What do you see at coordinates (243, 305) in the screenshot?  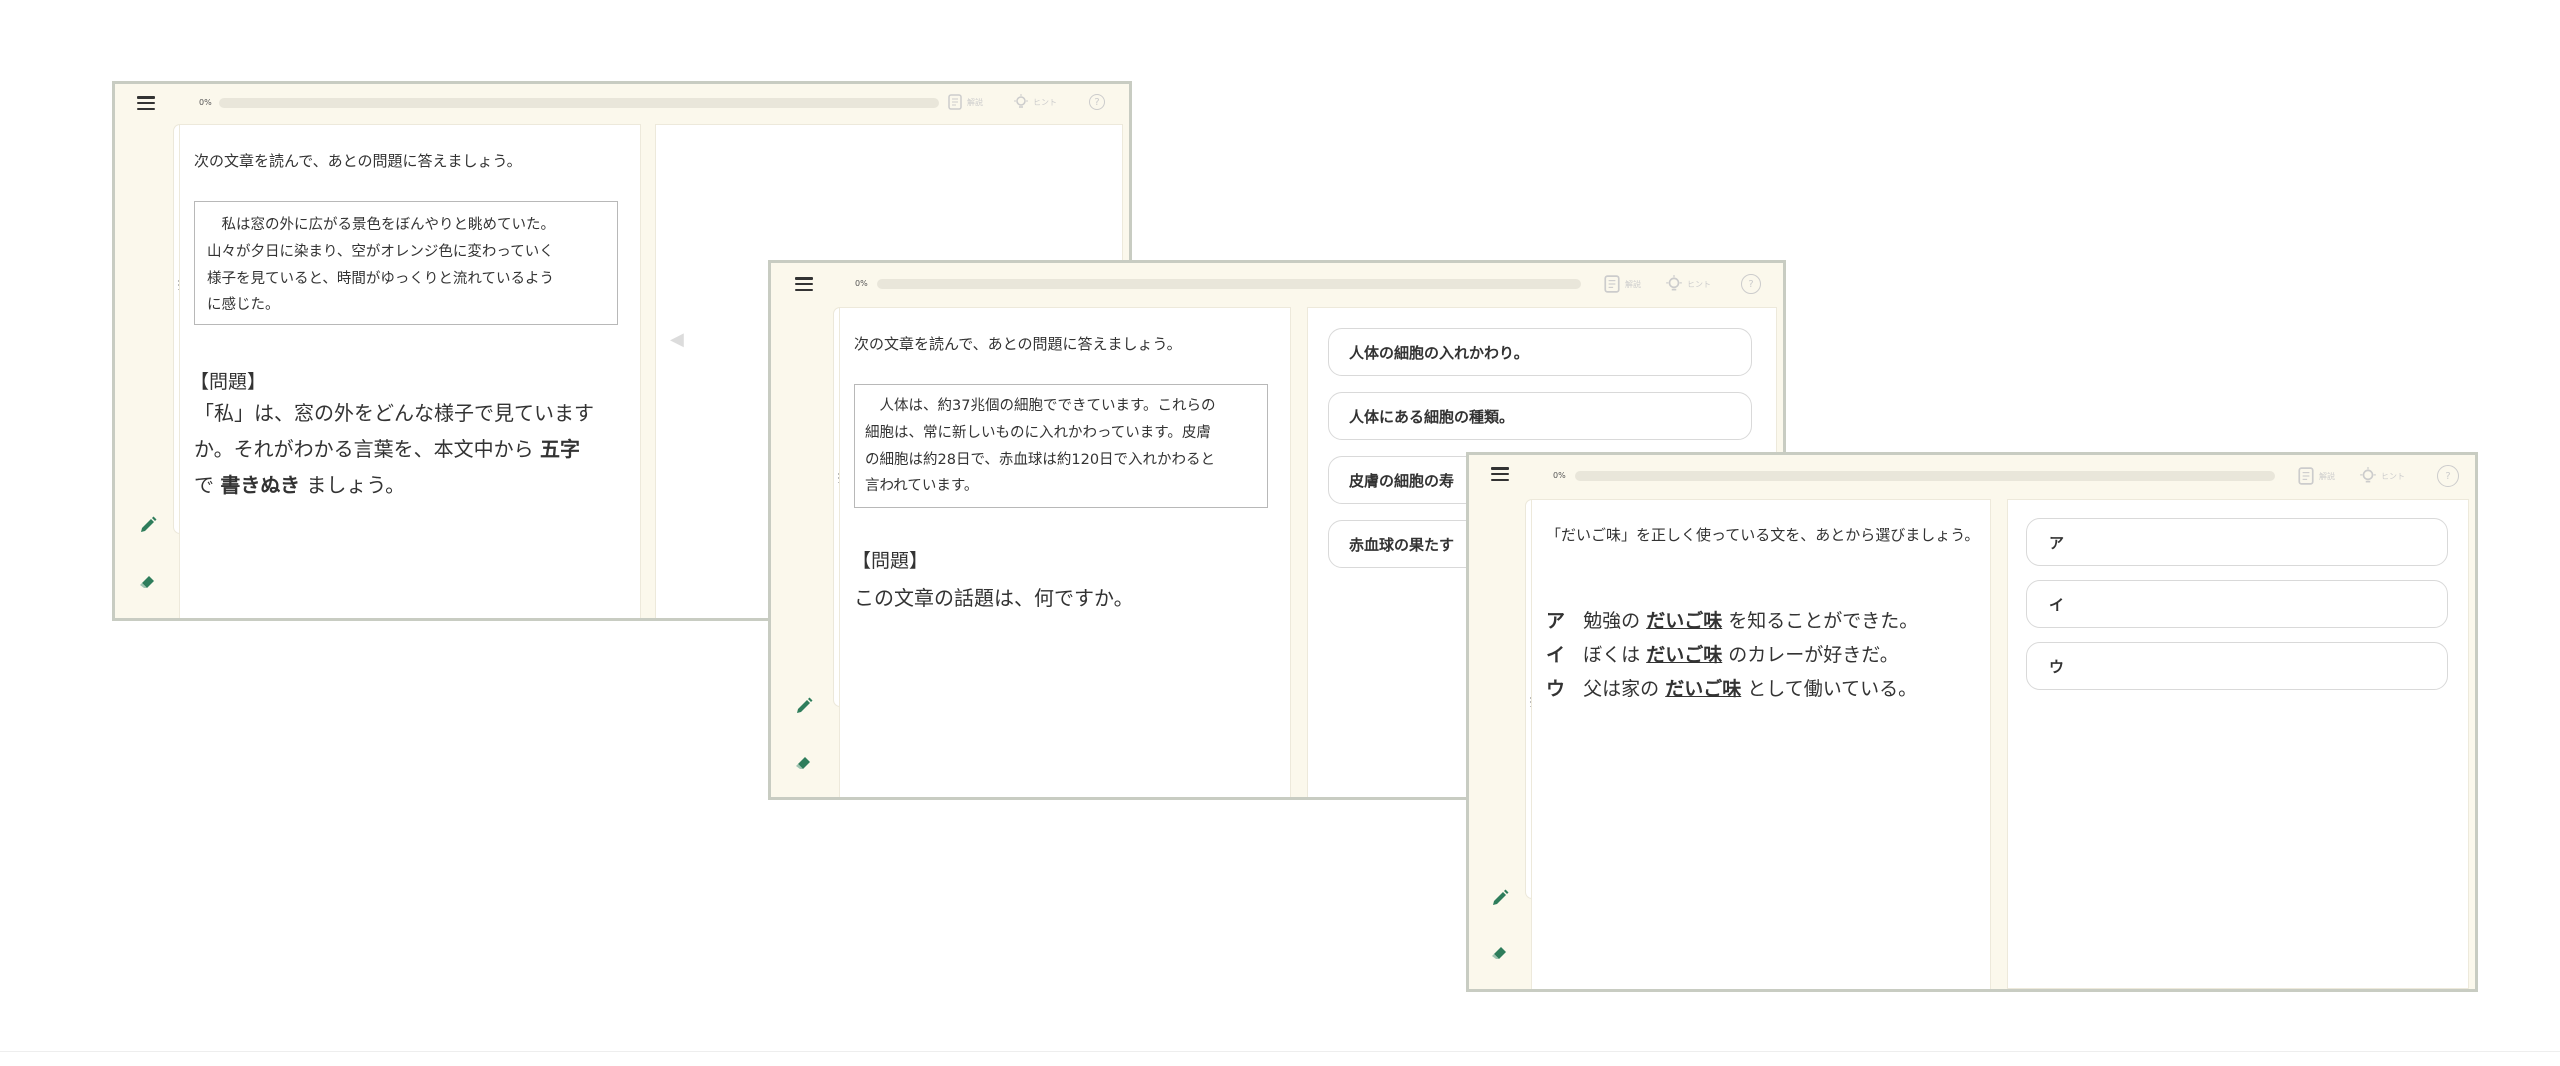 I see `passage-line: に感じた。` at bounding box center [243, 305].